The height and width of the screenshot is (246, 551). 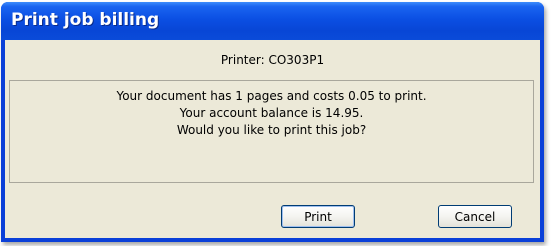 I want to click on print-button: Print, so click(x=318, y=216).